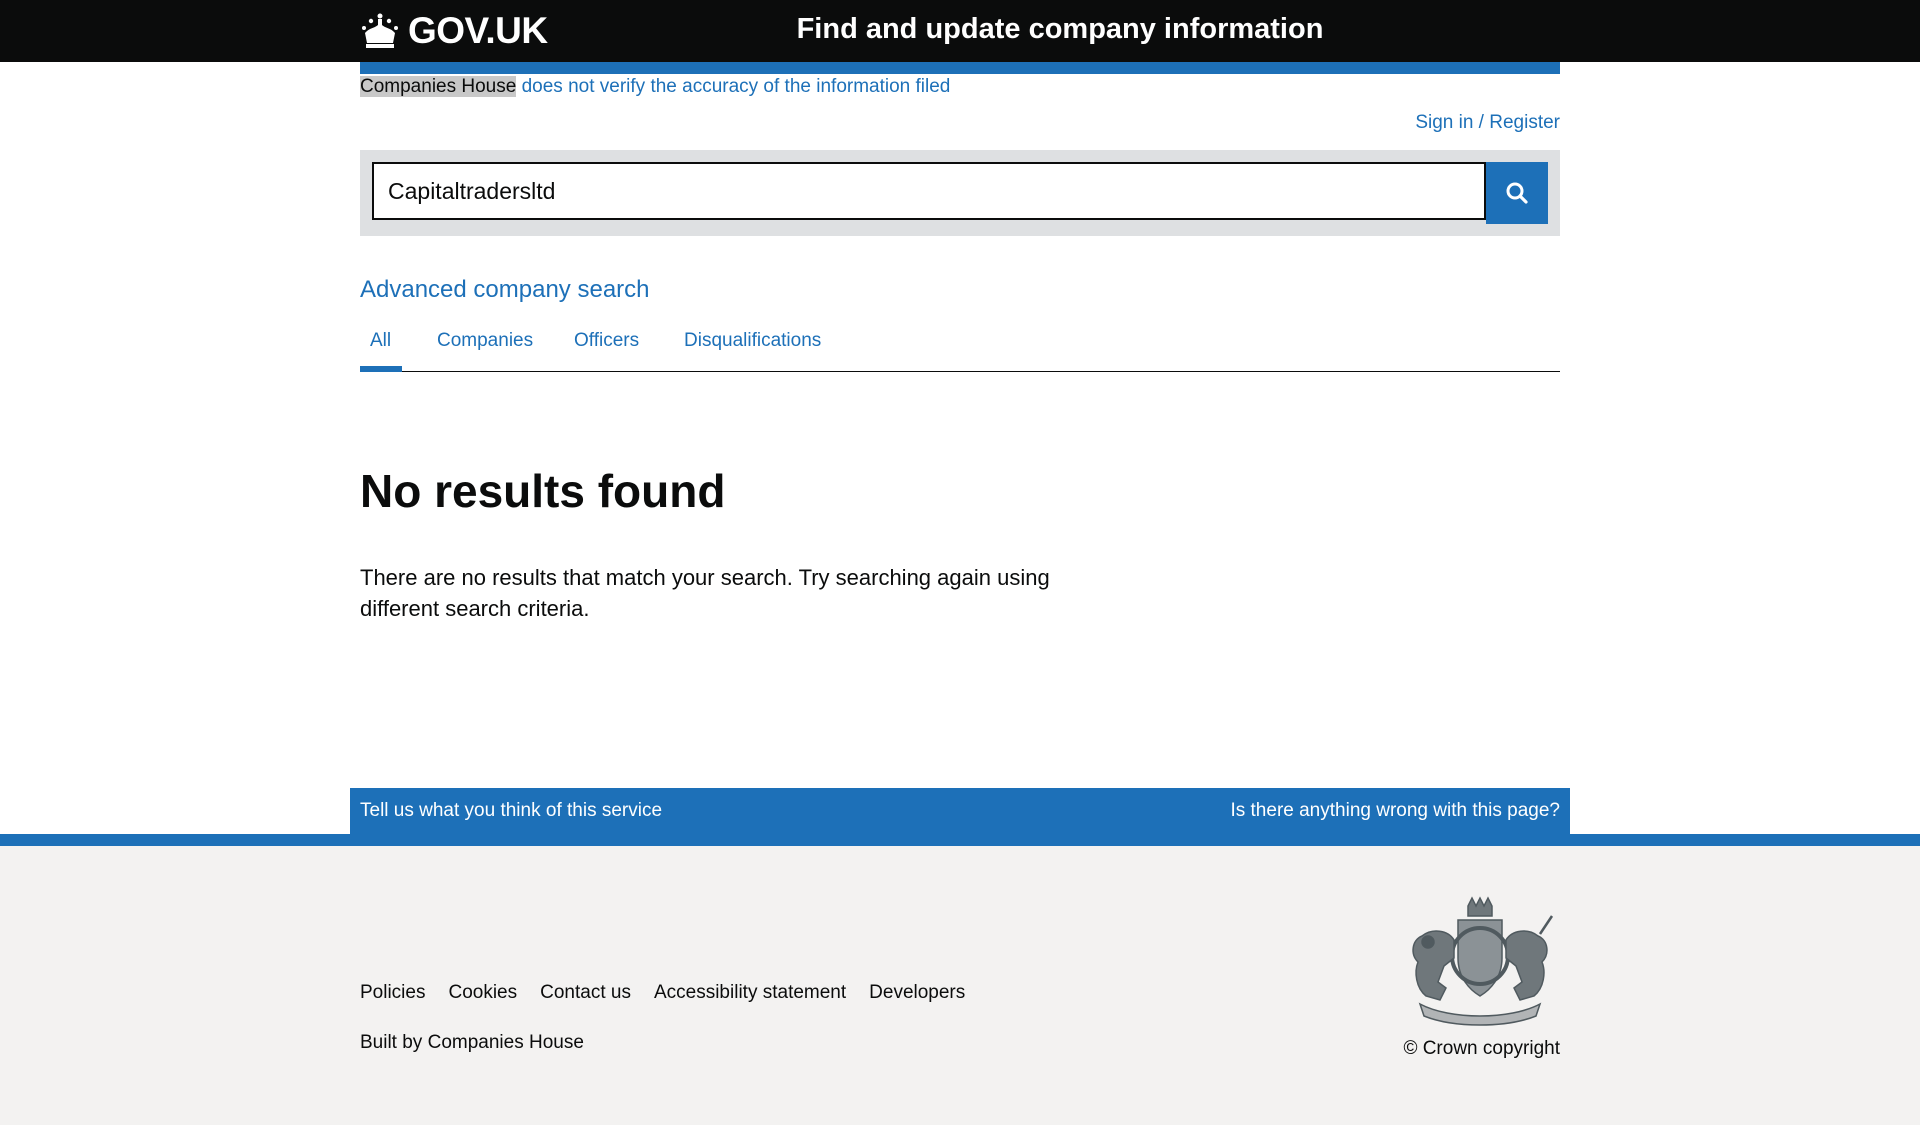  Describe the element at coordinates (482, 993) in the screenshot. I see `footer-link-cookies: Cookies` at that location.